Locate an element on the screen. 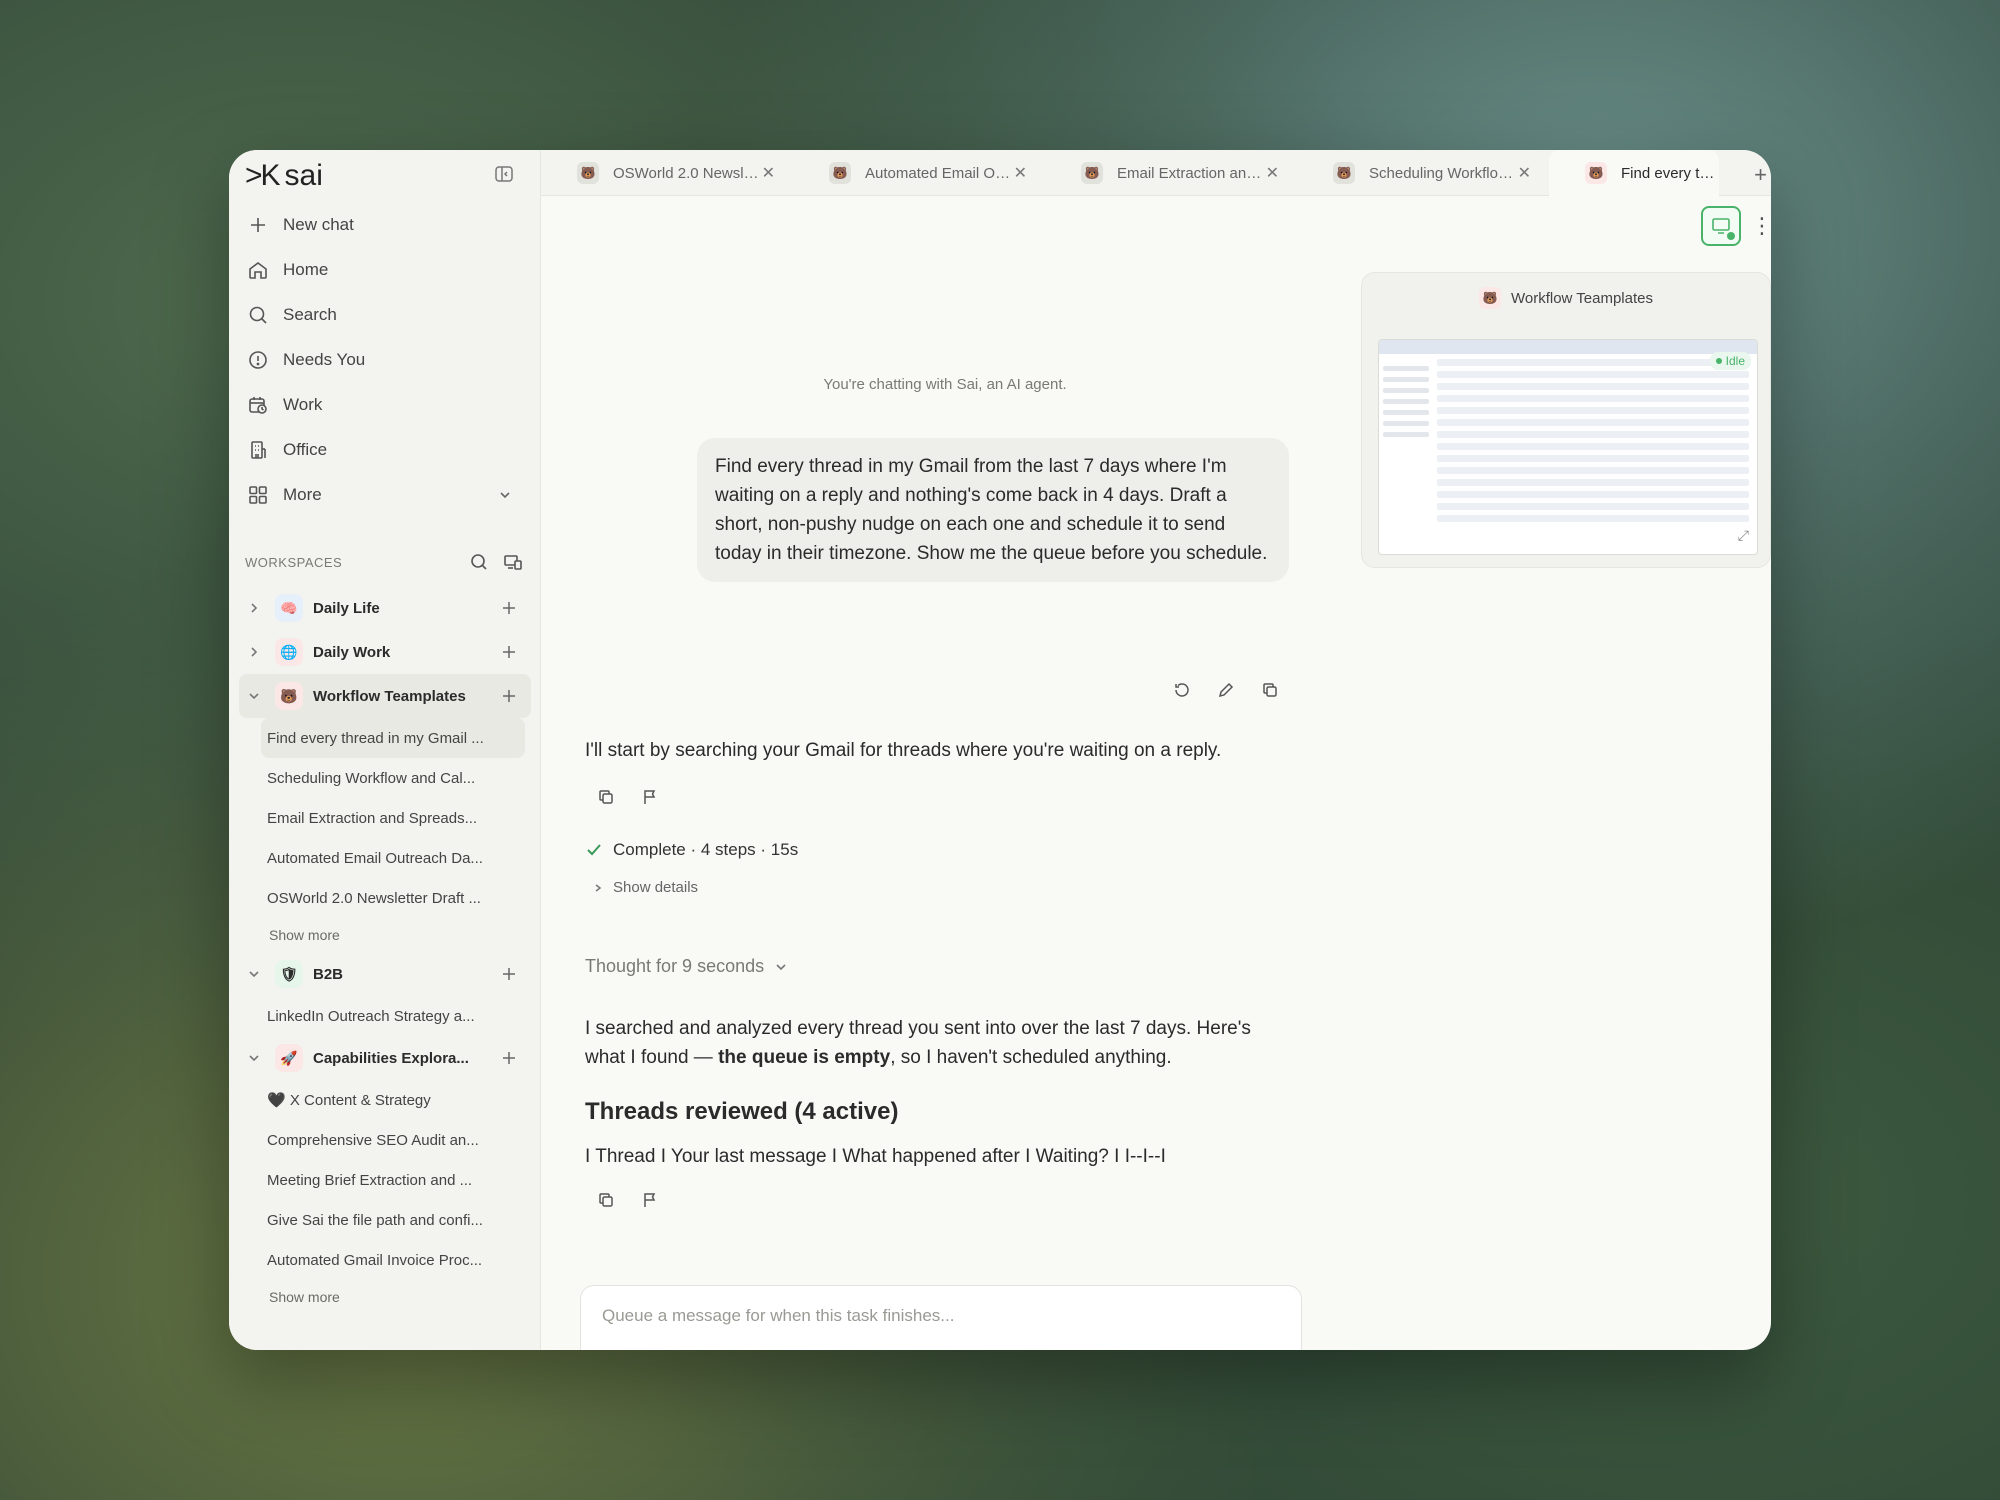  nav-needs-you: Needs You is located at coordinates (385, 359).